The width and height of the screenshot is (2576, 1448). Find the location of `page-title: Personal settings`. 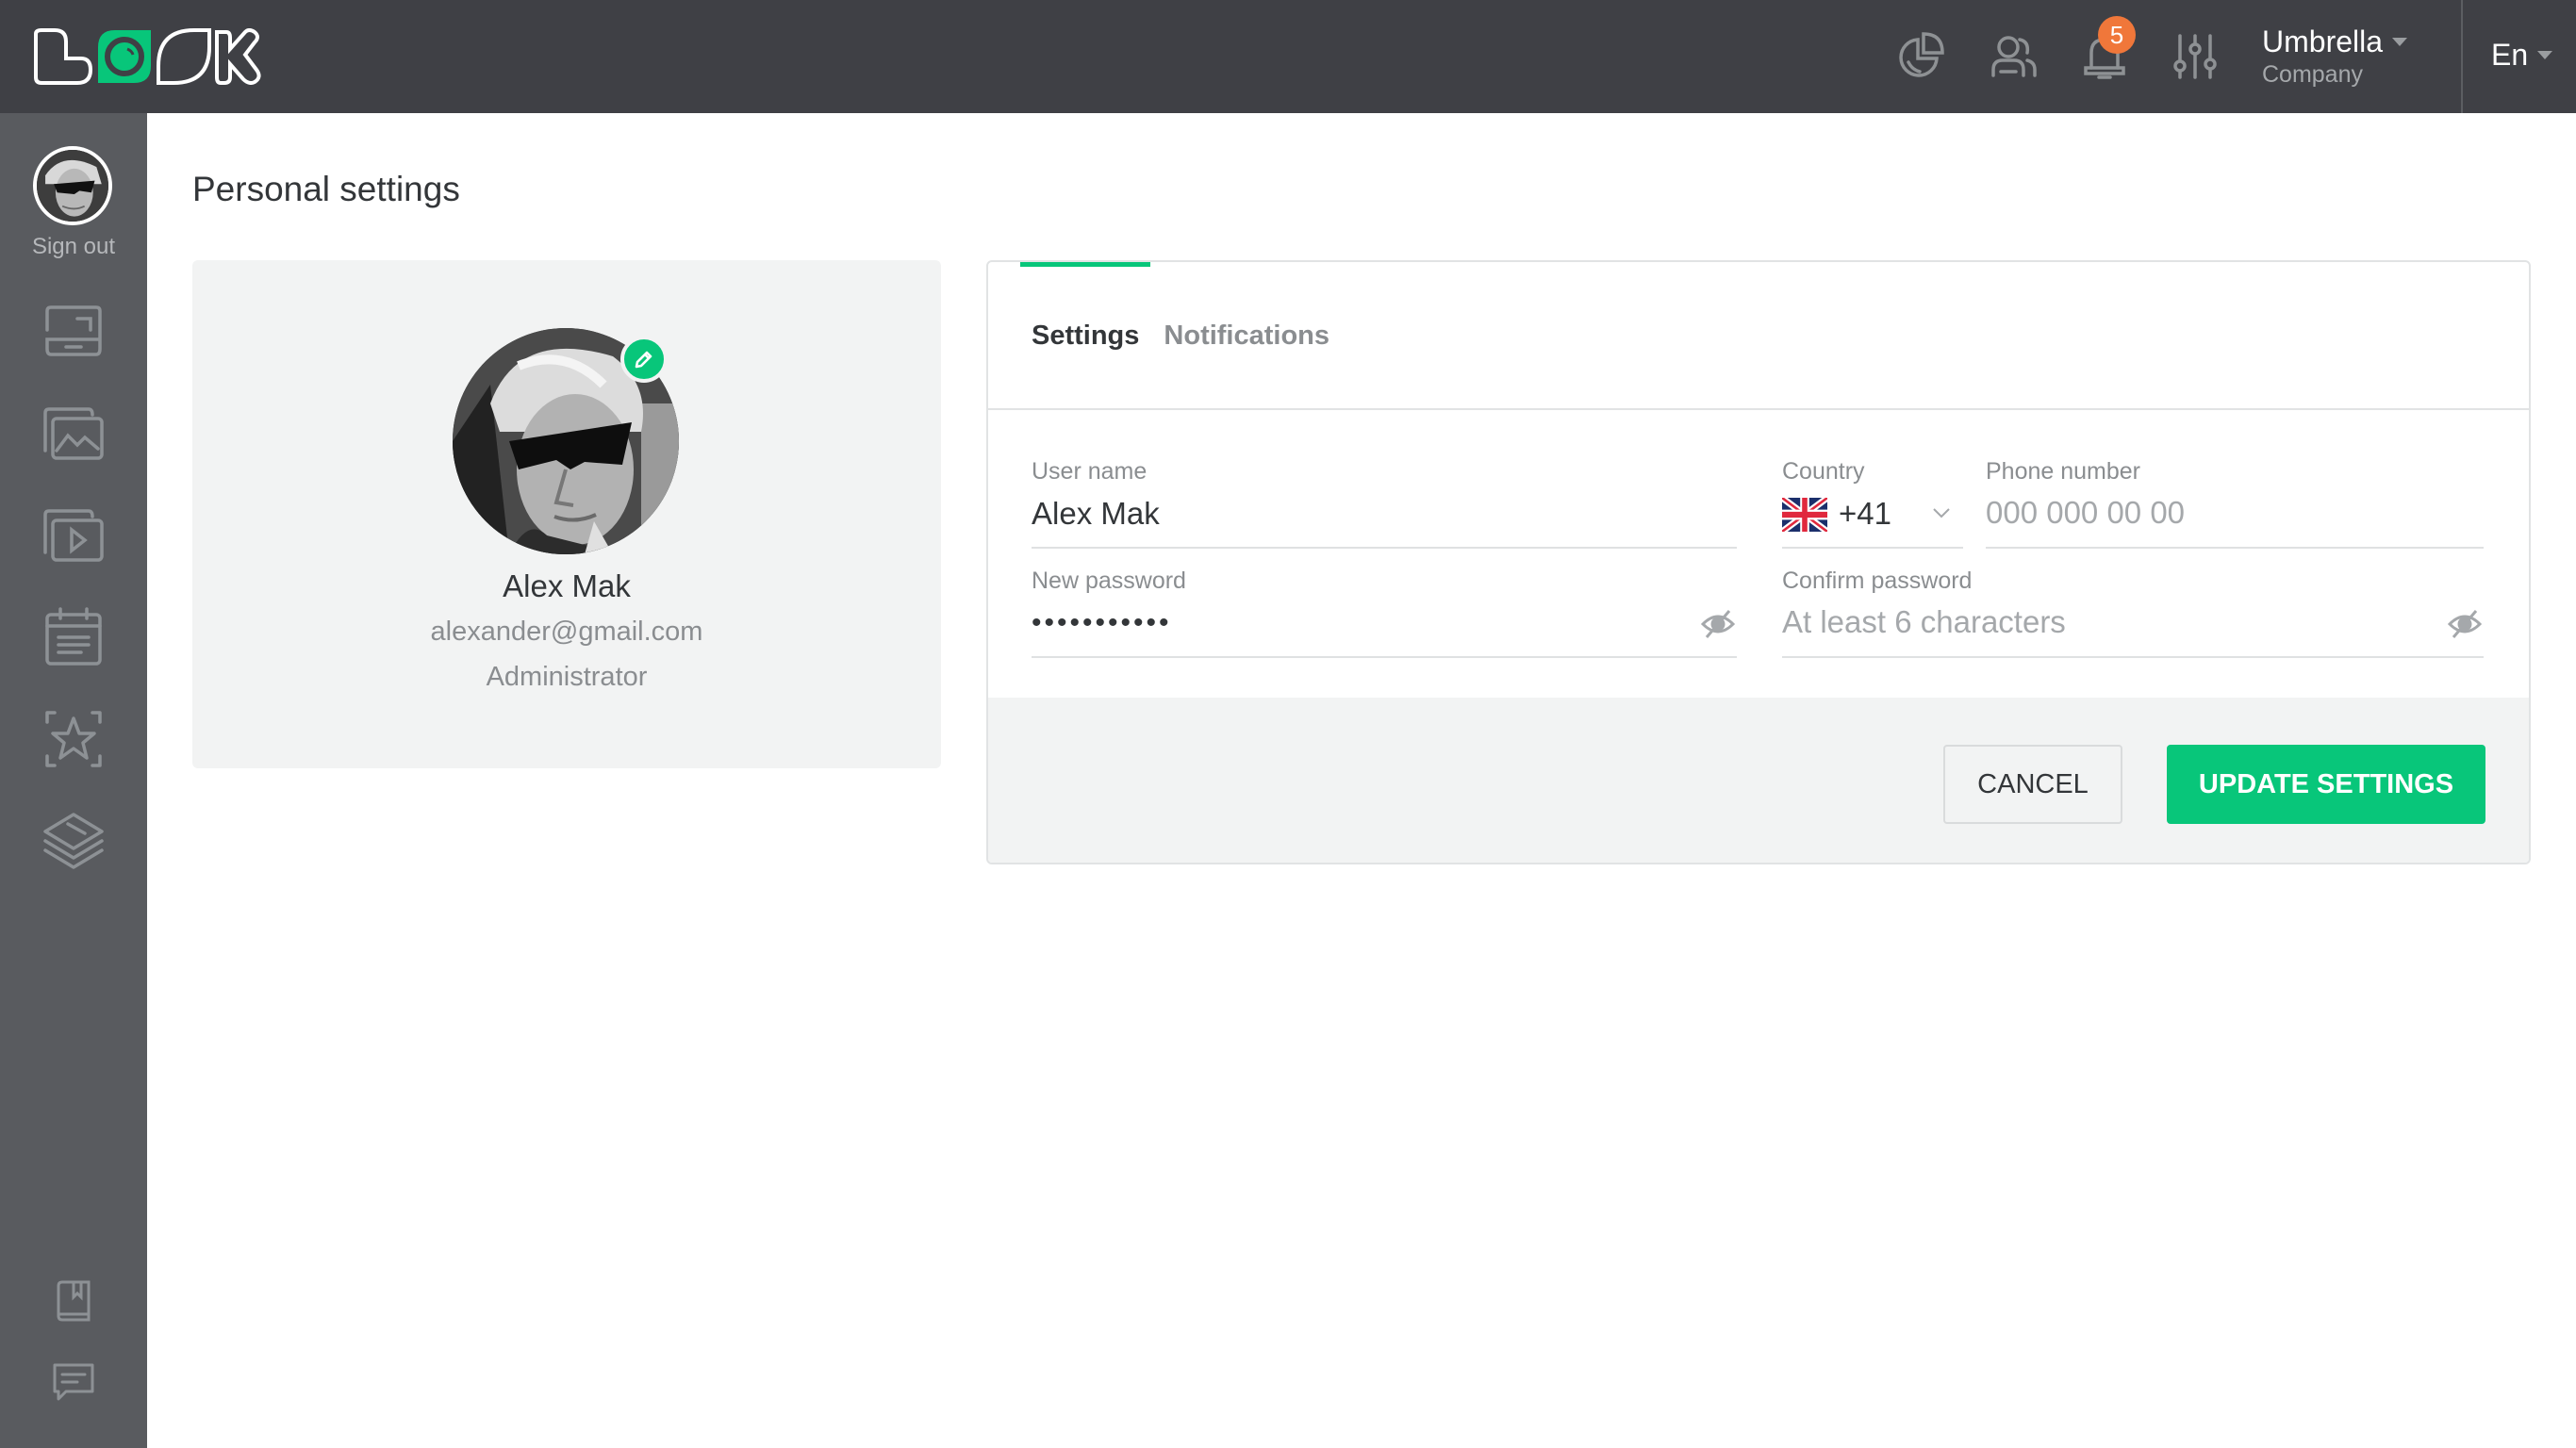

page-title: Personal settings is located at coordinates (326, 189).